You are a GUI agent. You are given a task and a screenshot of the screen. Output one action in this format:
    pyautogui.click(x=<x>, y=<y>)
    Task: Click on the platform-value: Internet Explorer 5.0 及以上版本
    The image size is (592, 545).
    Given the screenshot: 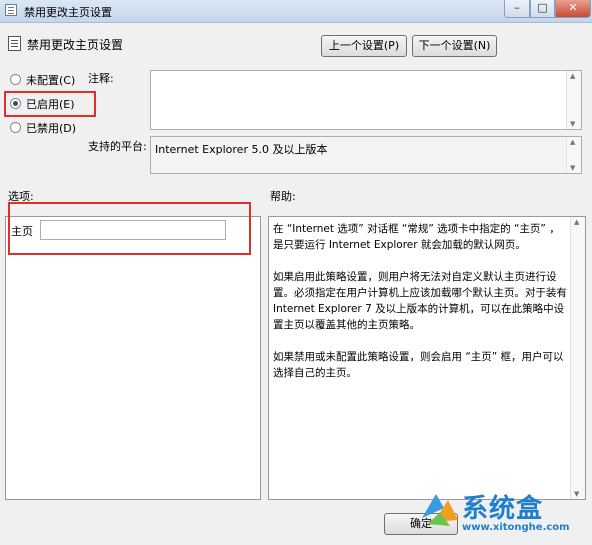 What is the action you would take?
    pyautogui.click(x=241, y=149)
    